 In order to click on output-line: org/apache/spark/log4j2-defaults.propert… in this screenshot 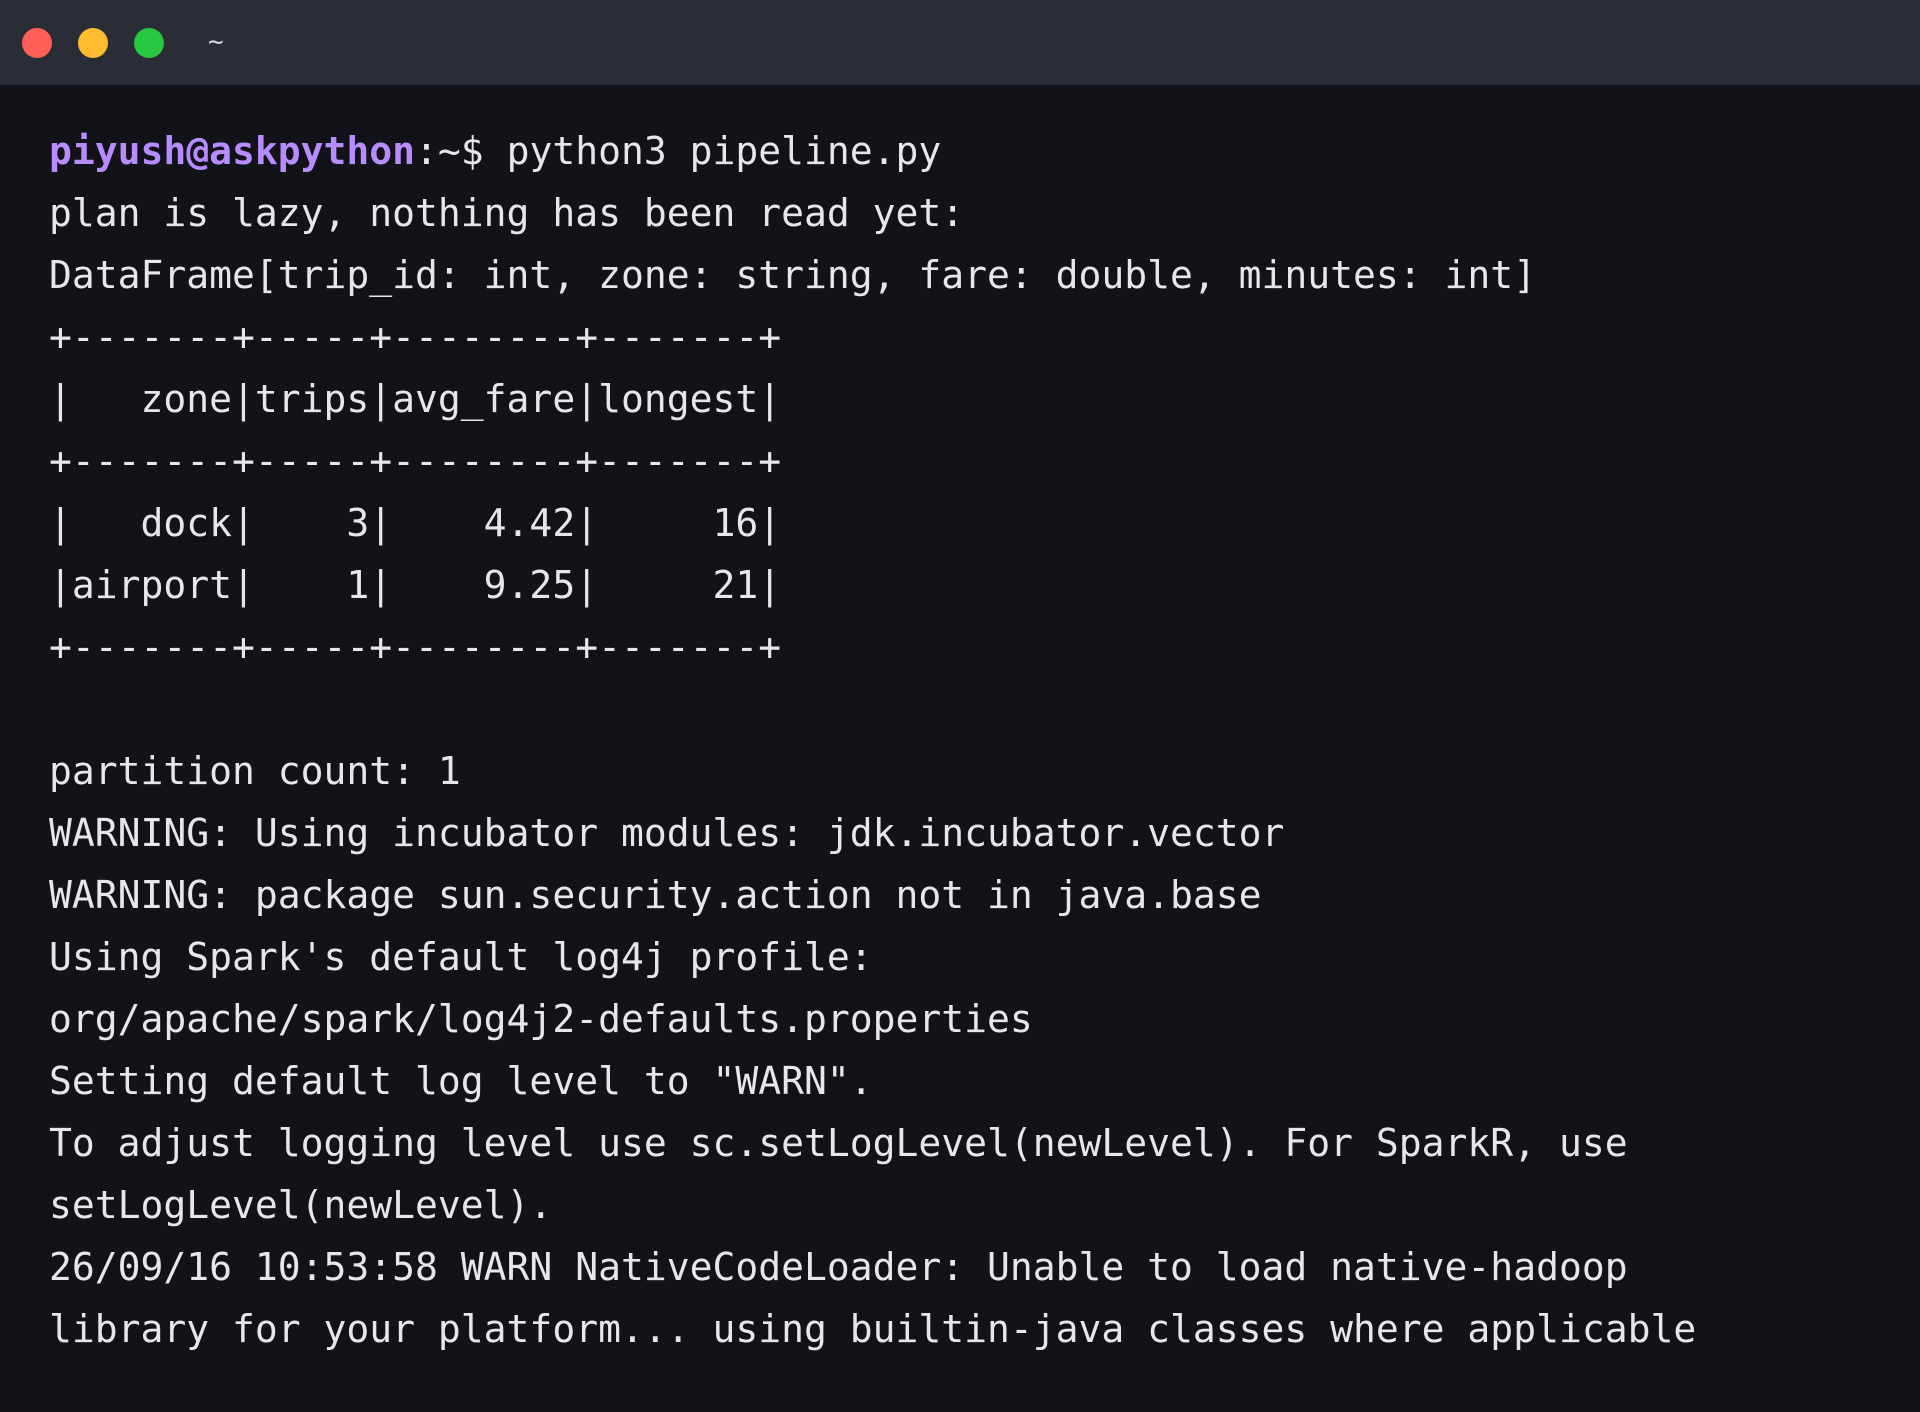, I will do `click(541, 1019)`.